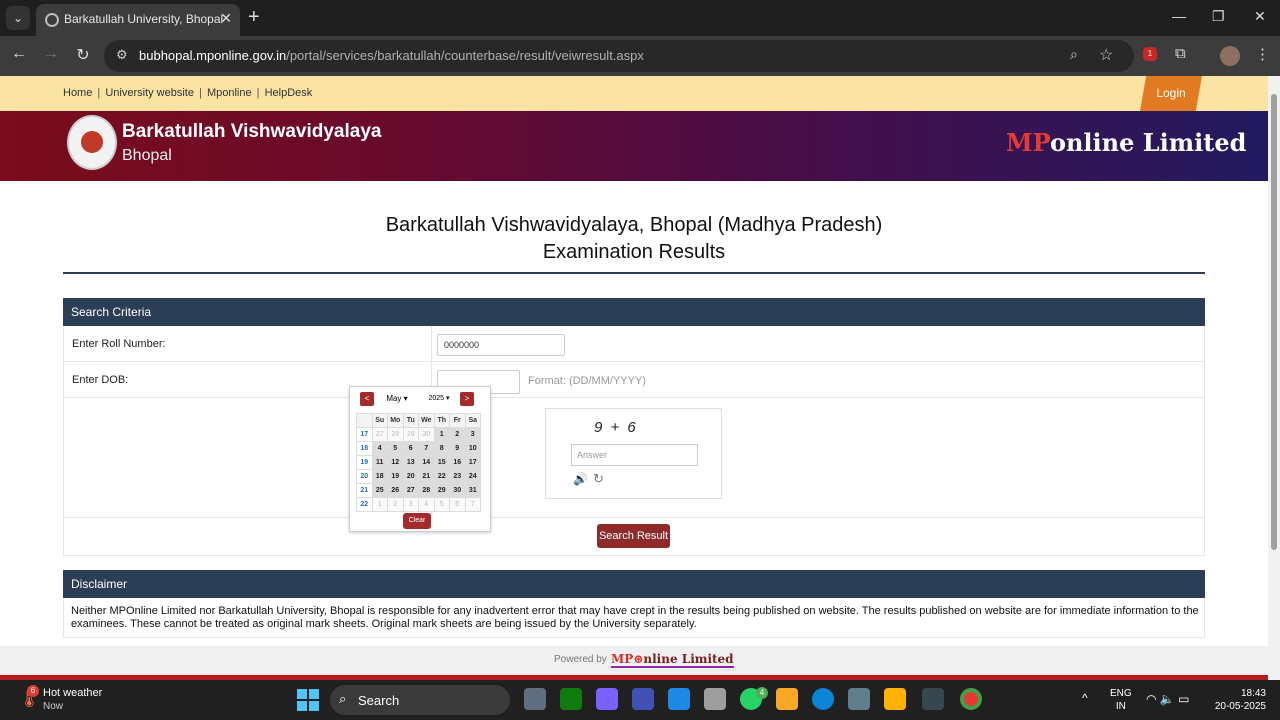 The height and width of the screenshot is (720, 1280). I want to click on calendar-day: 25, so click(379, 490).